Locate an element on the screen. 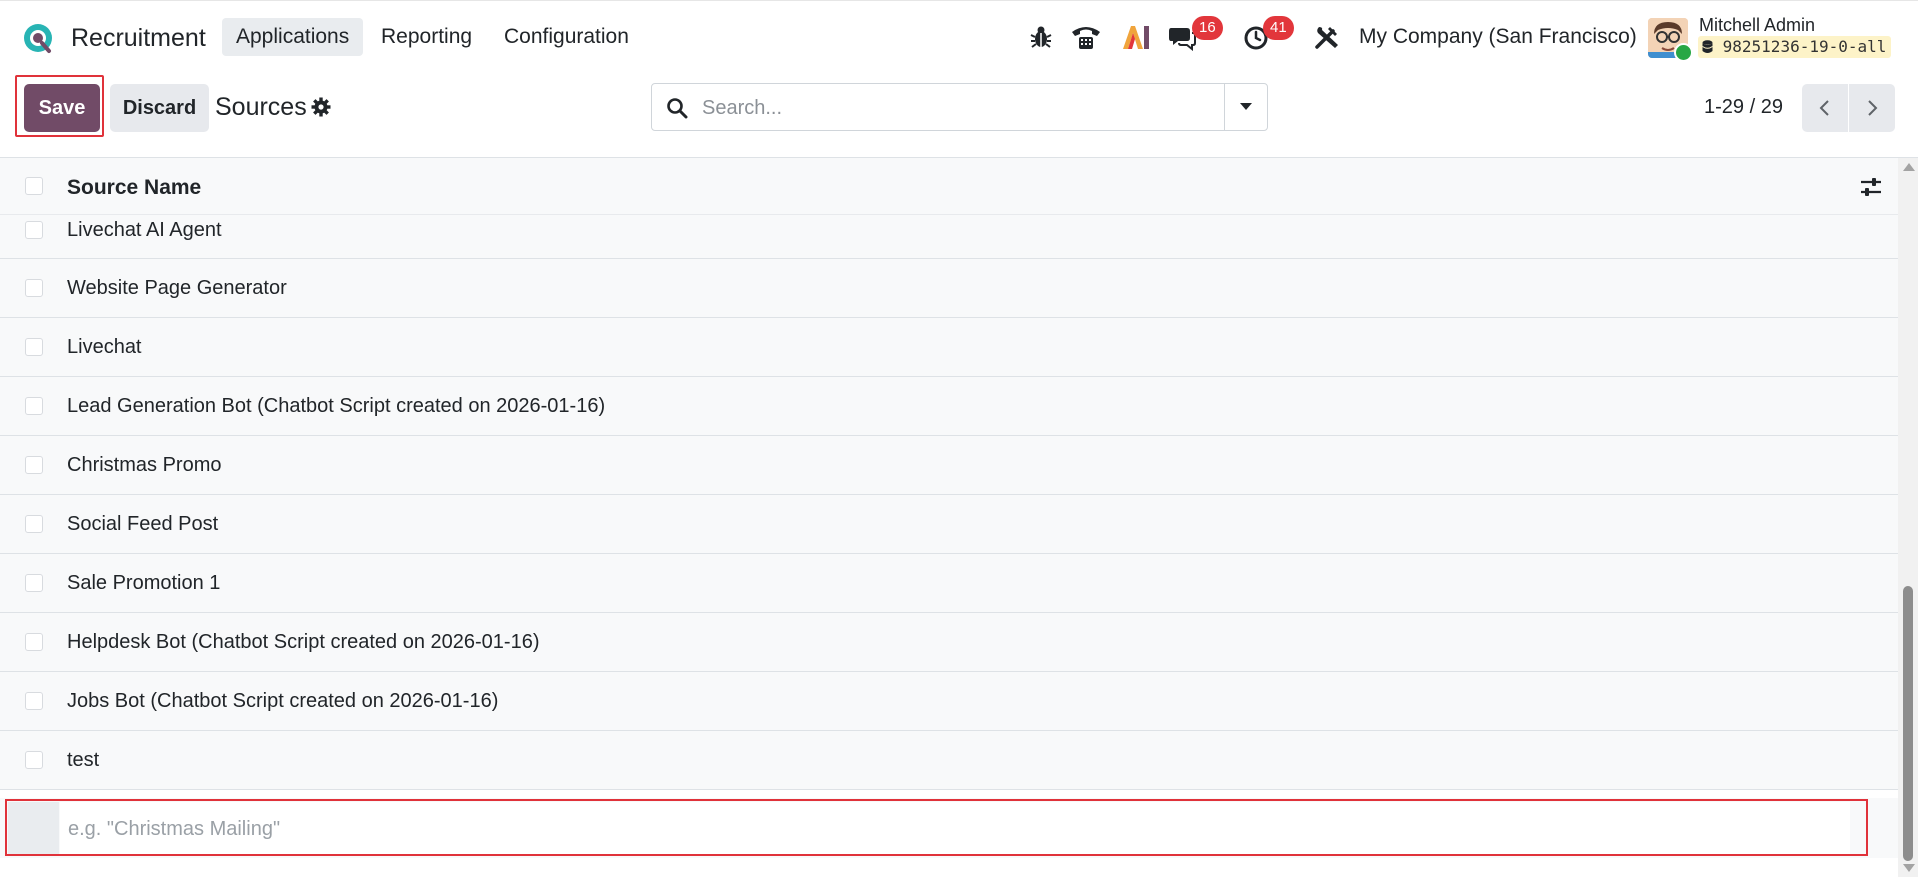  menu-applications: Applications is located at coordinates (293, 37).